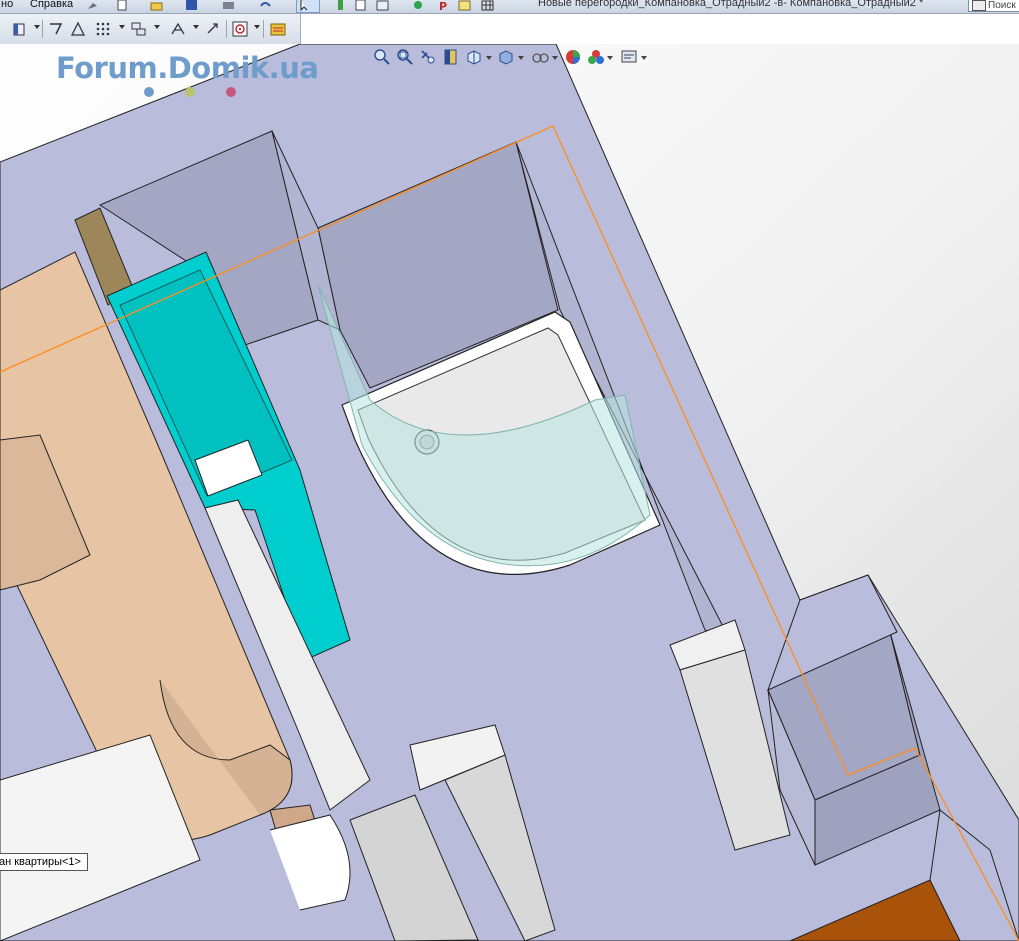 This screenshot has height=941, width=1019. I want to click on draft-icon, so click(56, 29).